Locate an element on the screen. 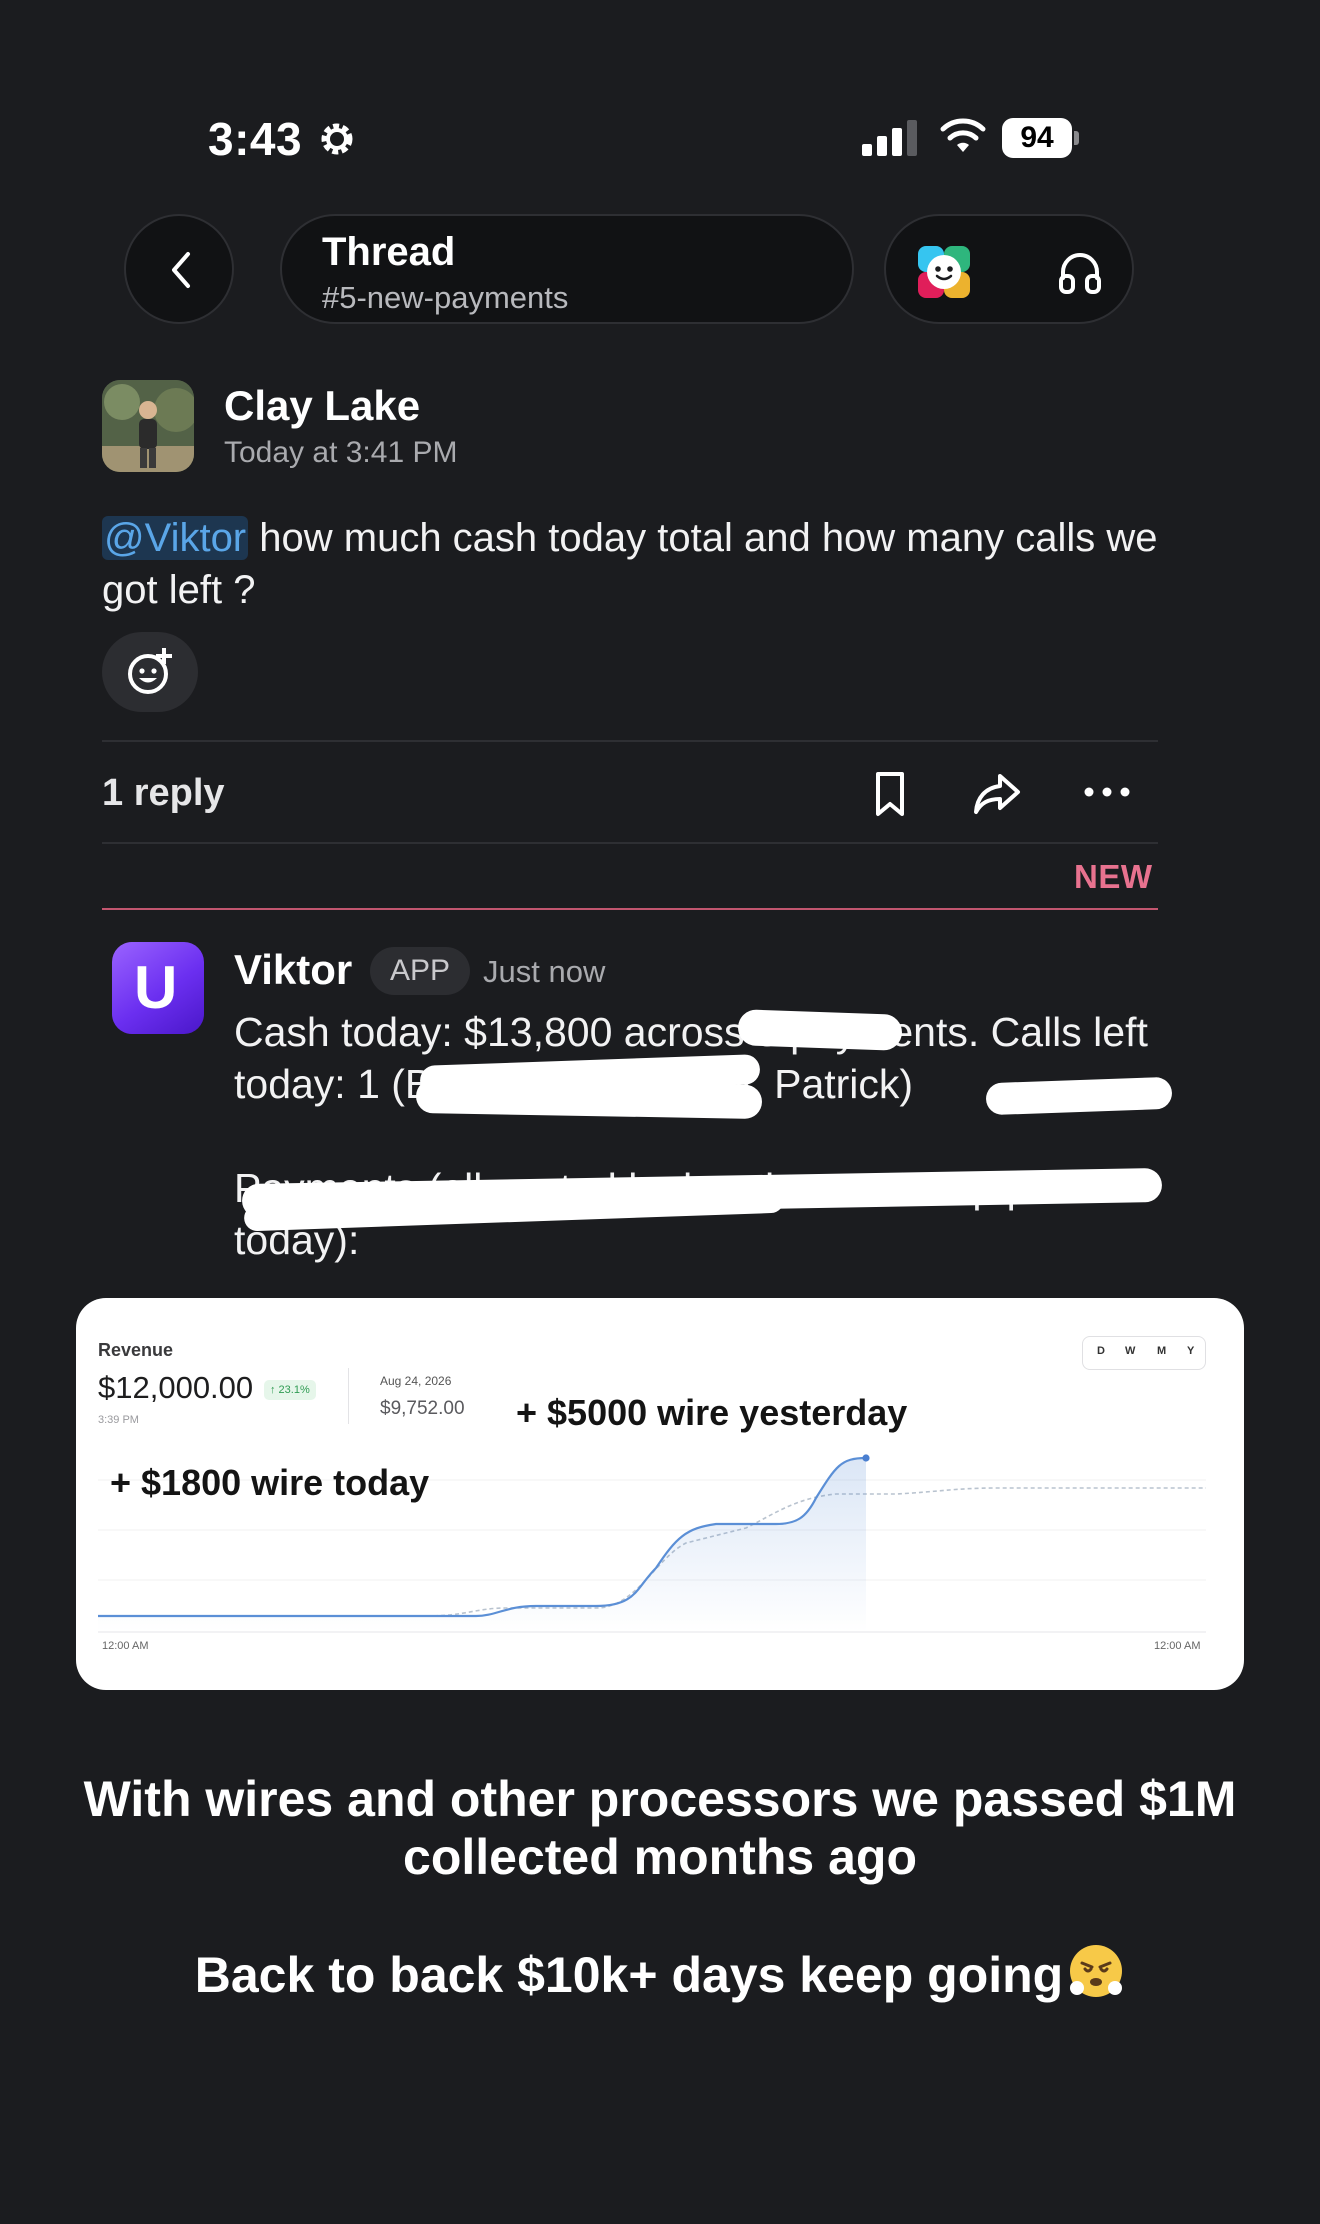 Image resolution: width=1320 pixels, height=2224 pixels. metric-label: Revenue is located at coordinates (136, 1350).